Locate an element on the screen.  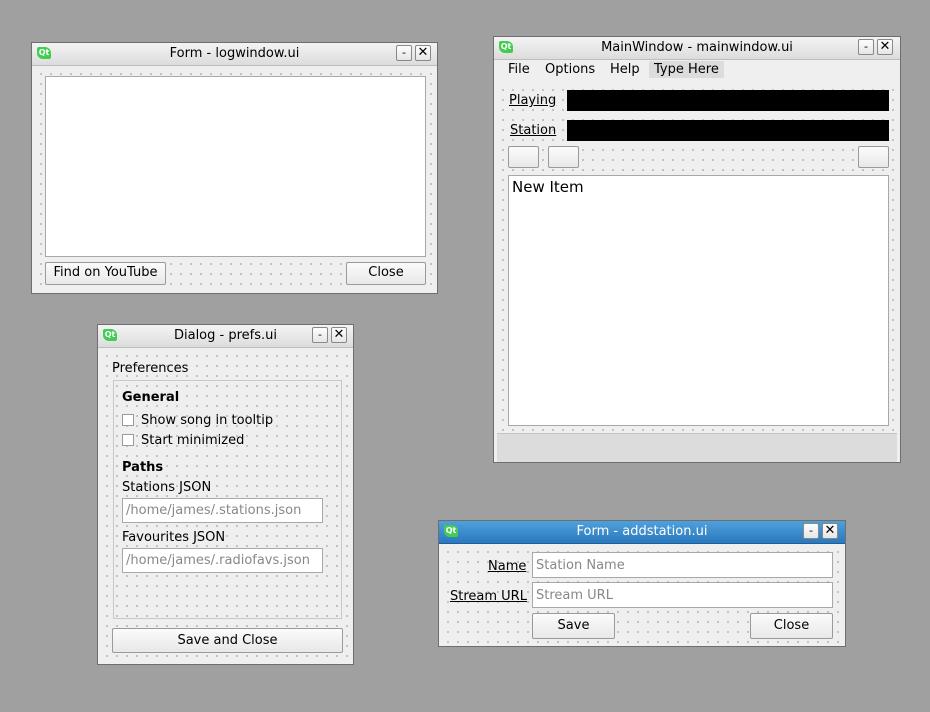
prefs-titlebar: Qt Dialog - prefs.ui - ✕ is located at coordinates (225, 336).